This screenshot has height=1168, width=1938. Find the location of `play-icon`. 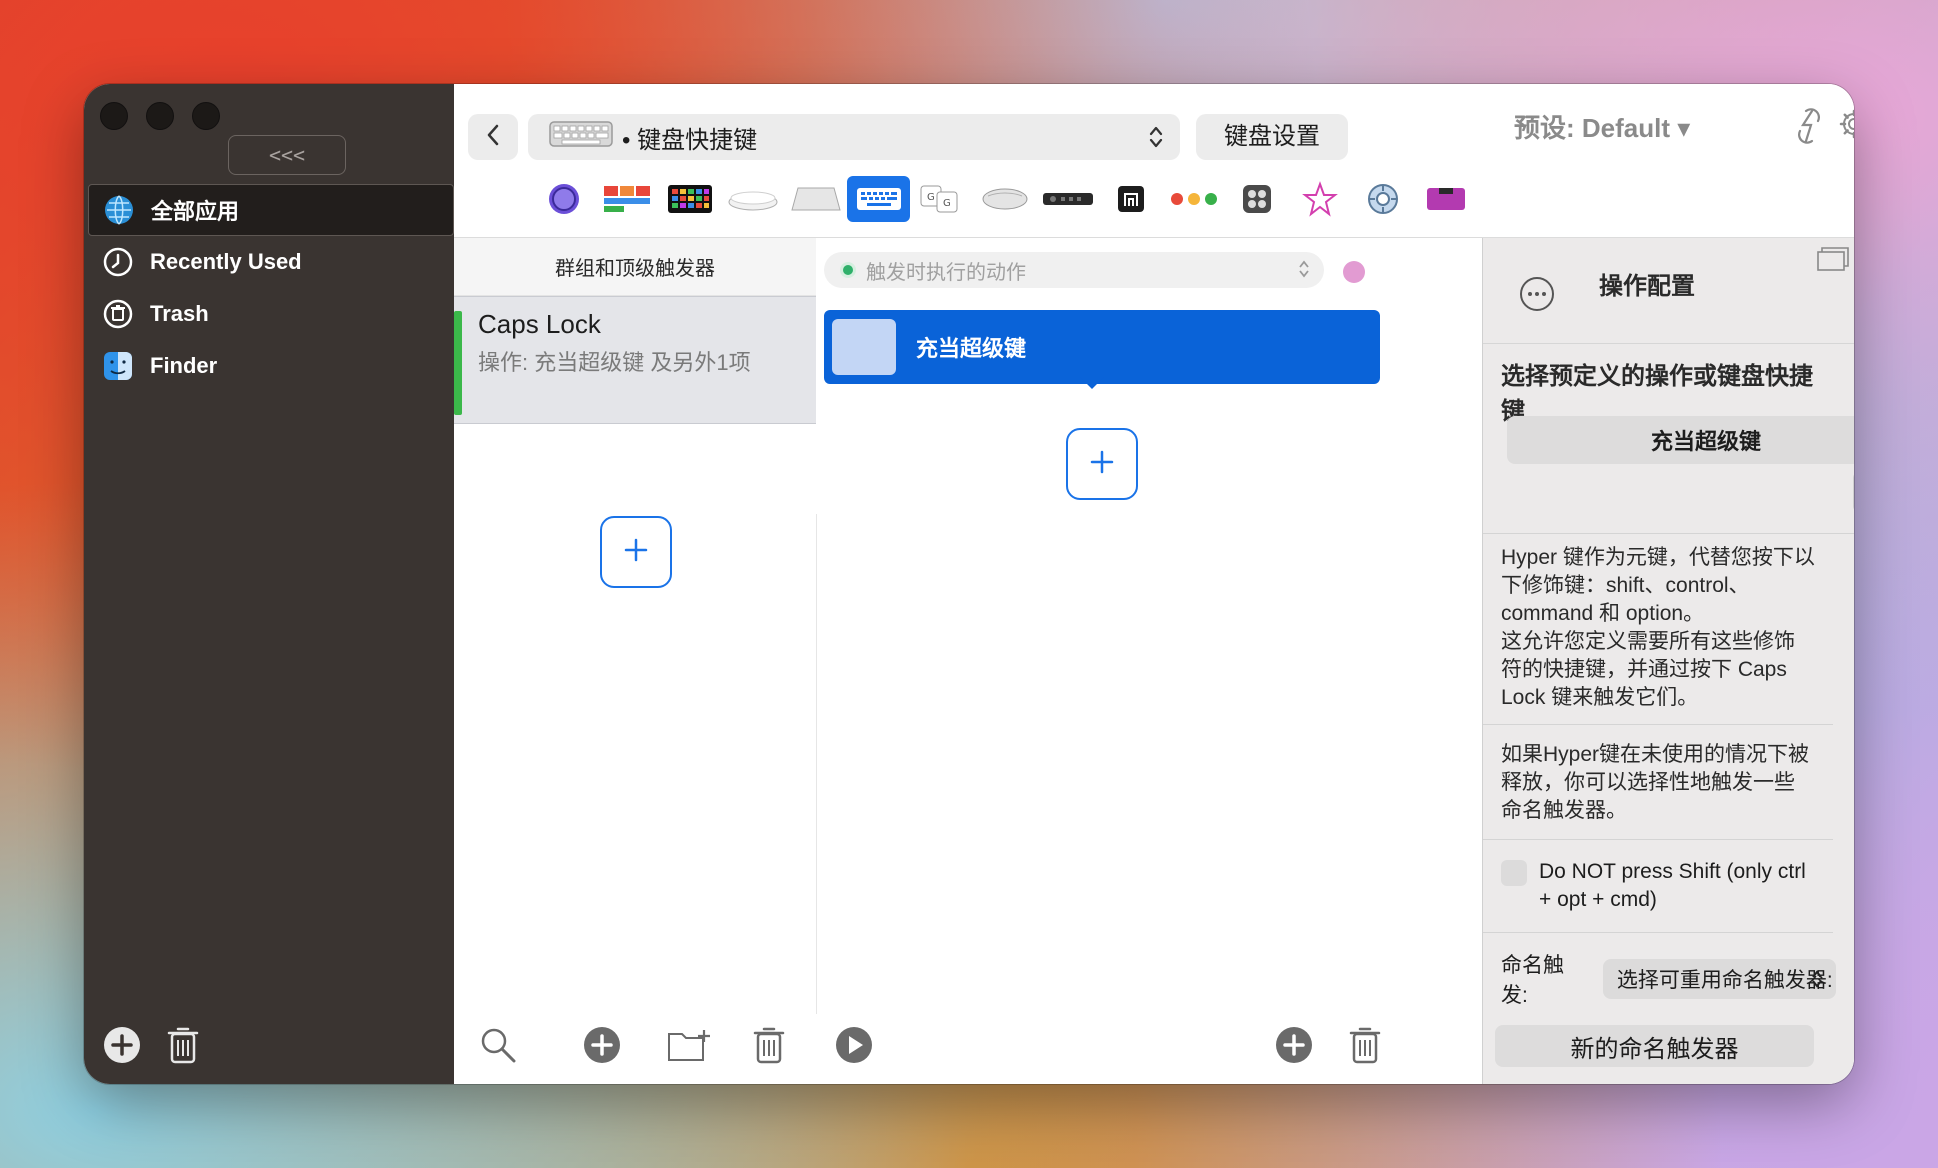

play-icon is located at coordinates (854, 1047).